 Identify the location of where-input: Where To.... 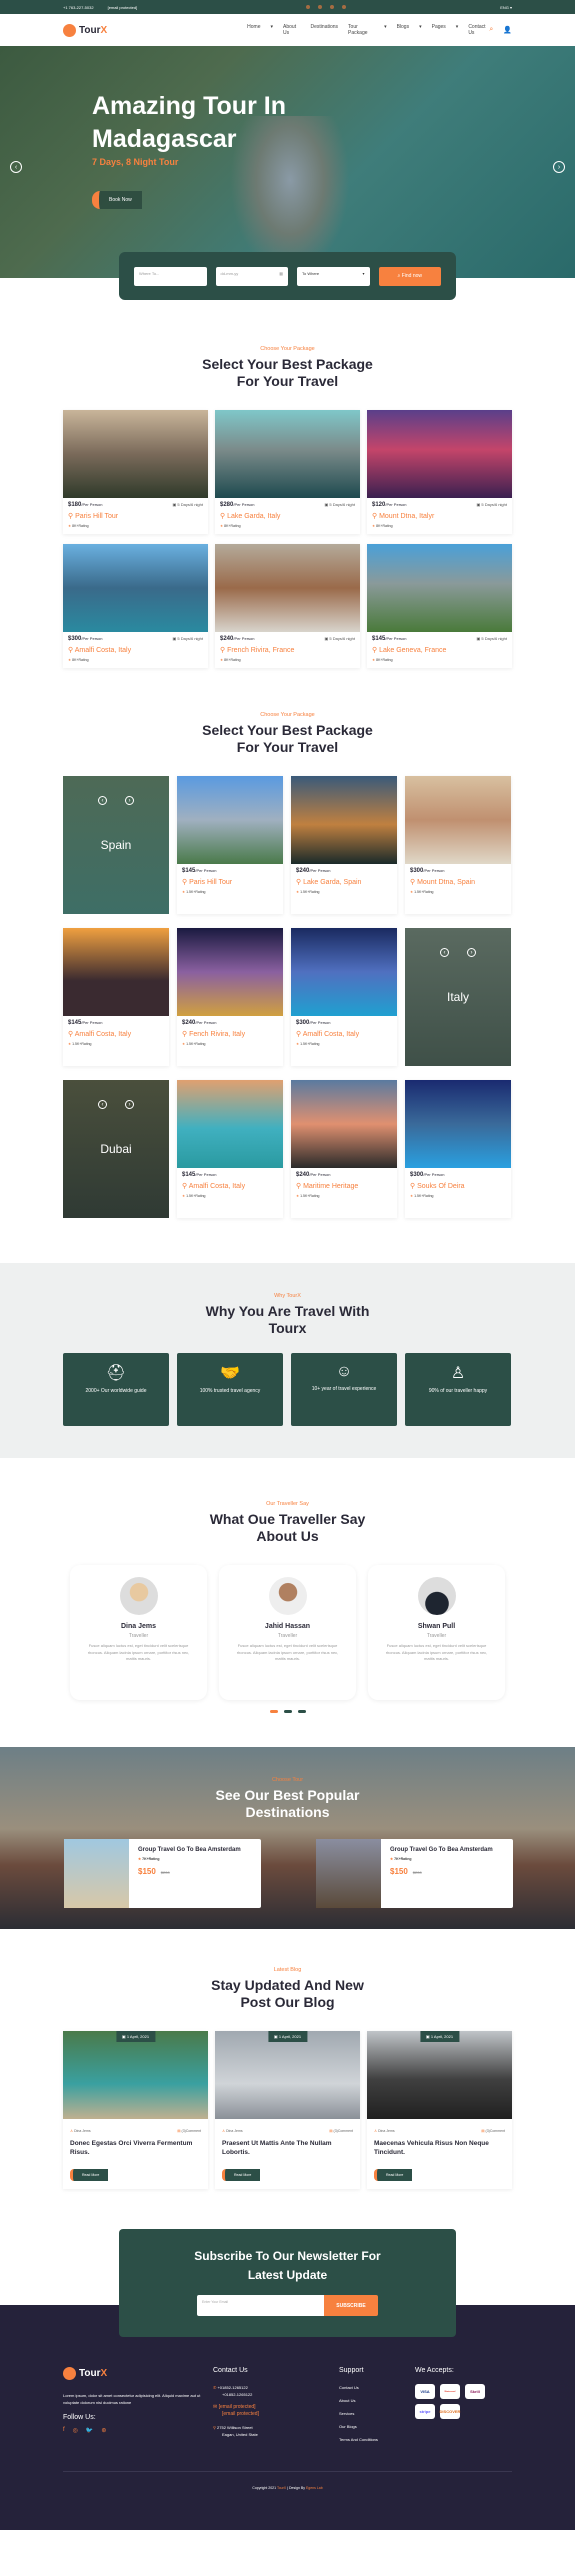
(170, 276).